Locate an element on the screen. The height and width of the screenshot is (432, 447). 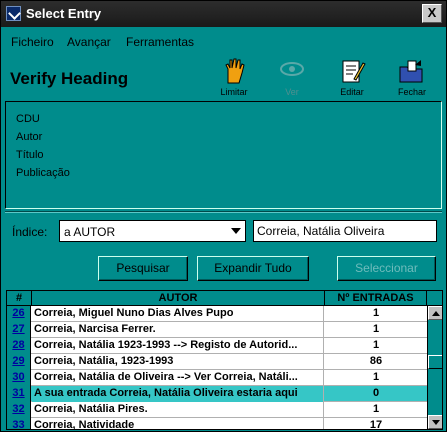
row-author: Correia, Narcisa Ferrer. is located at coordinates (178, 330).